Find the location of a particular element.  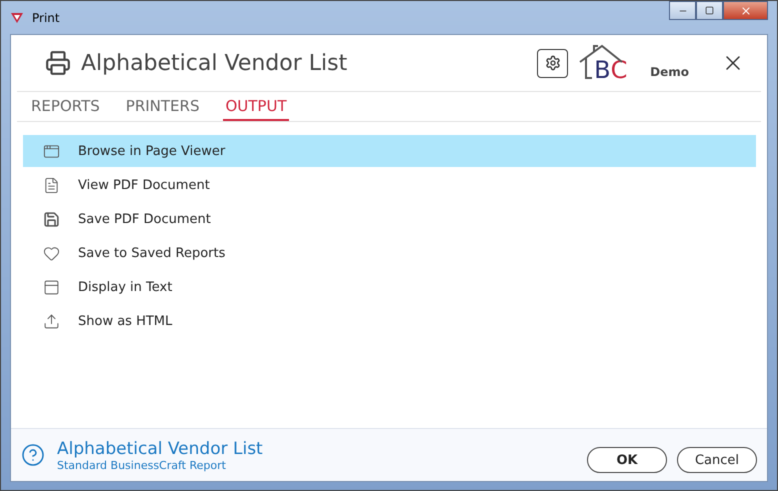

maximize-button is located at coordinates (709, 10).